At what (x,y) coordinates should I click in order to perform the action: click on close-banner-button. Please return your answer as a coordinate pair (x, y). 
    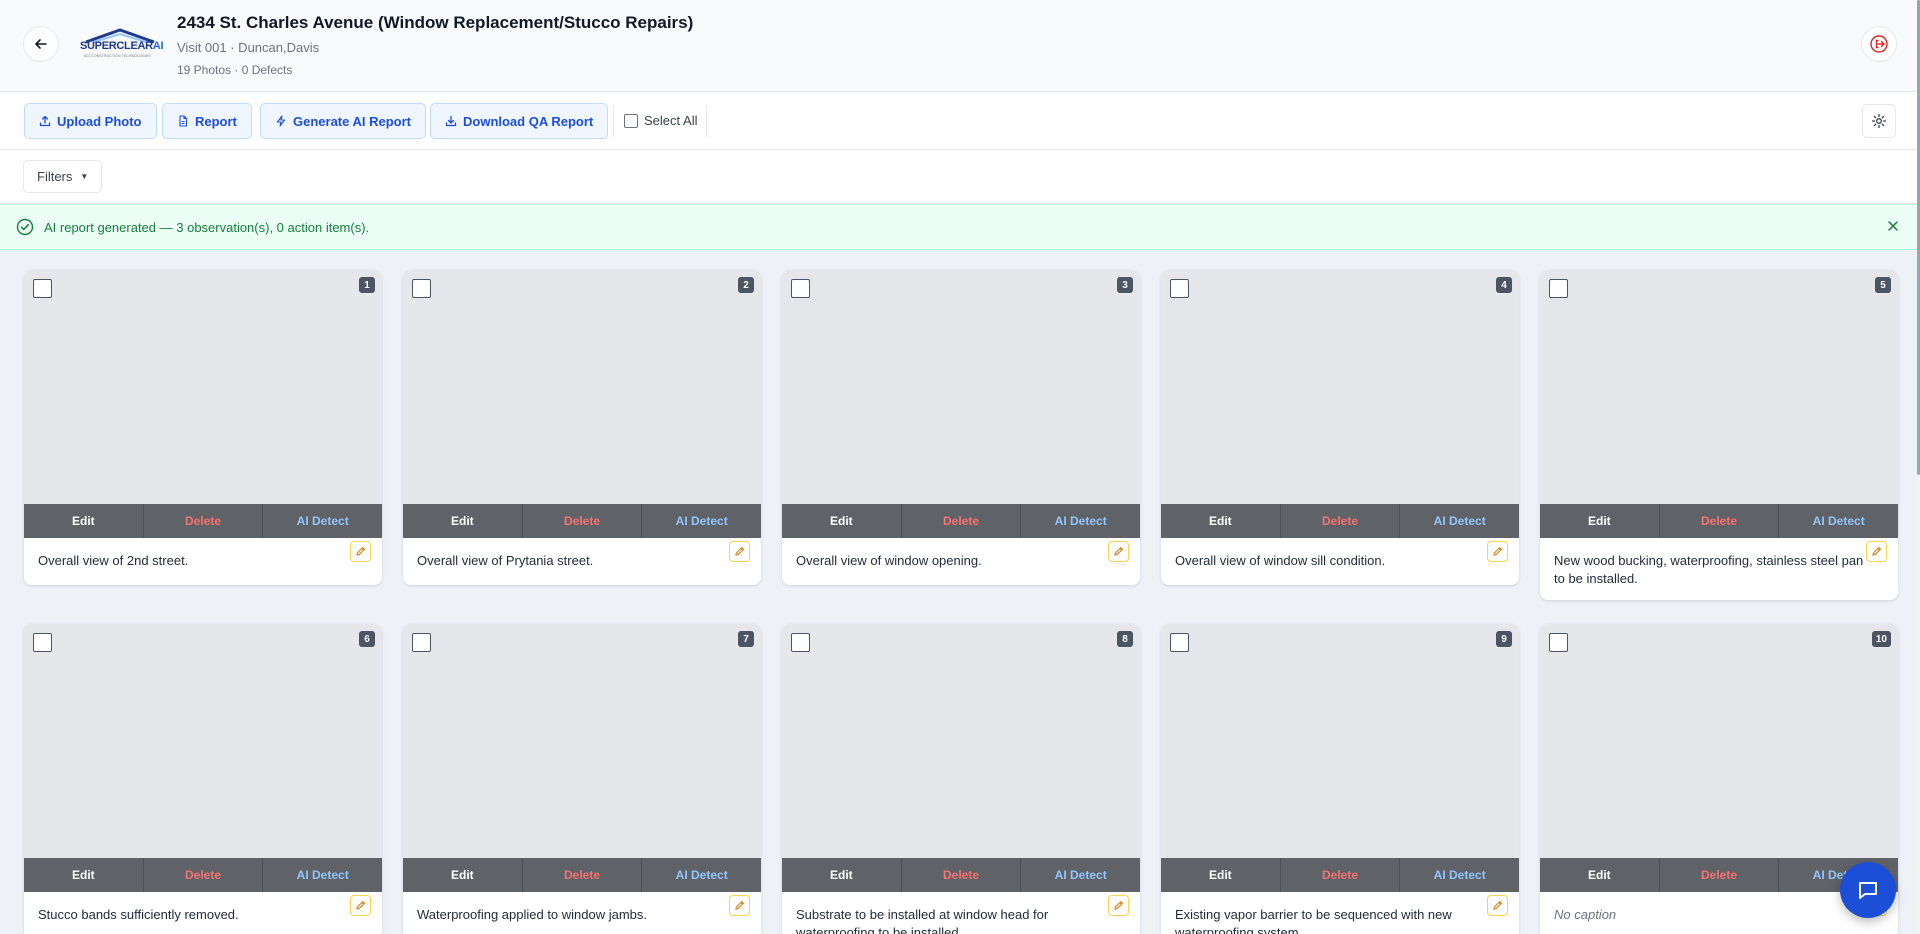
    Looking at the image, I should click on (1893, 226).